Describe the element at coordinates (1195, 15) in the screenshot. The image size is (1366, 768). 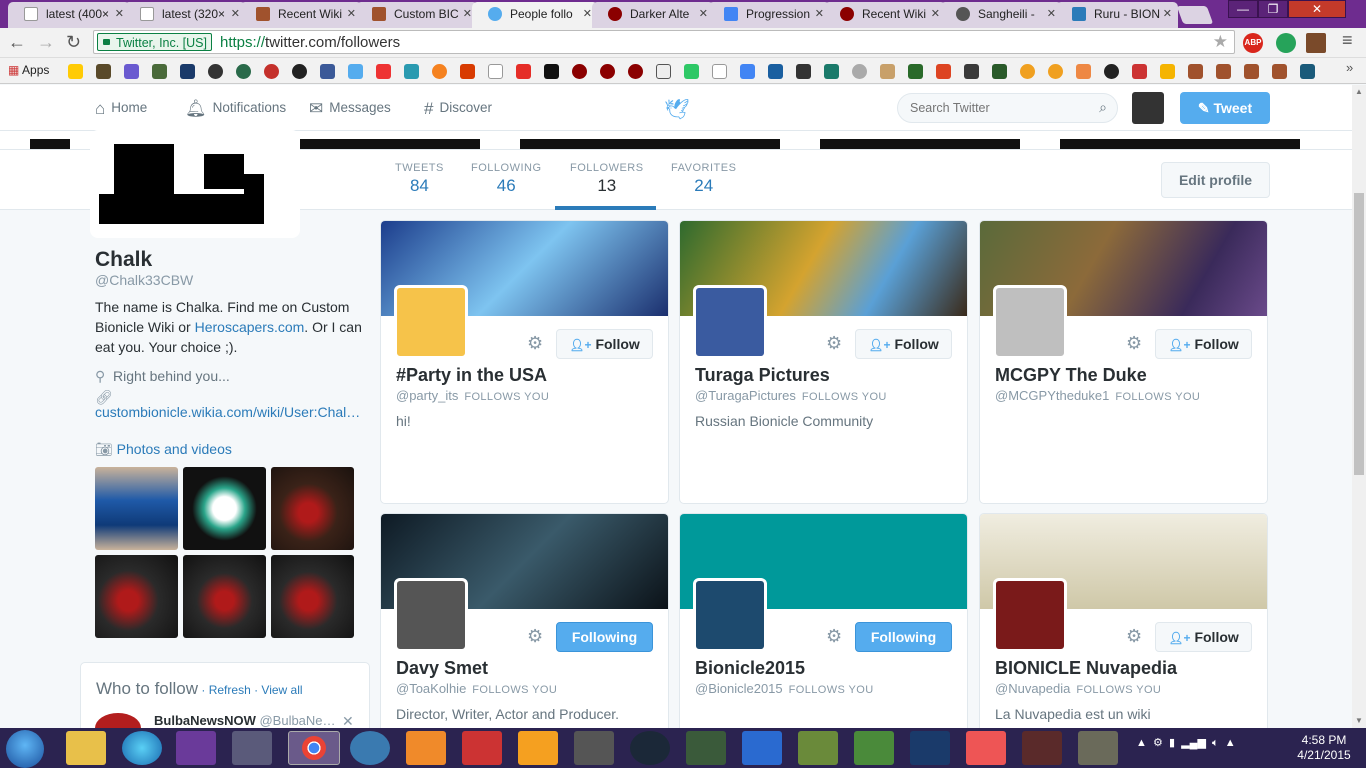
I see `new-tab-button` at that location.